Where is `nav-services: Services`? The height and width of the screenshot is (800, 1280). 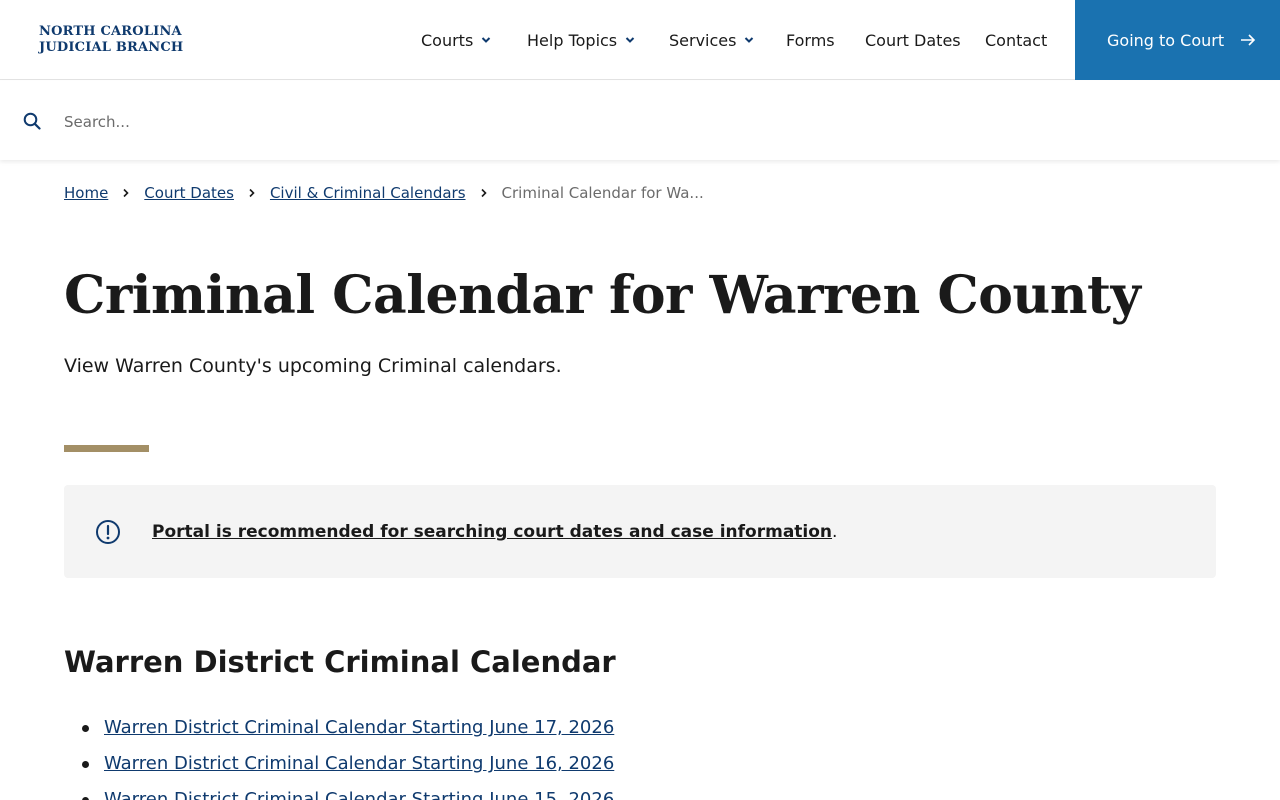 nav-services: Services is located at coordinates (711, 40).